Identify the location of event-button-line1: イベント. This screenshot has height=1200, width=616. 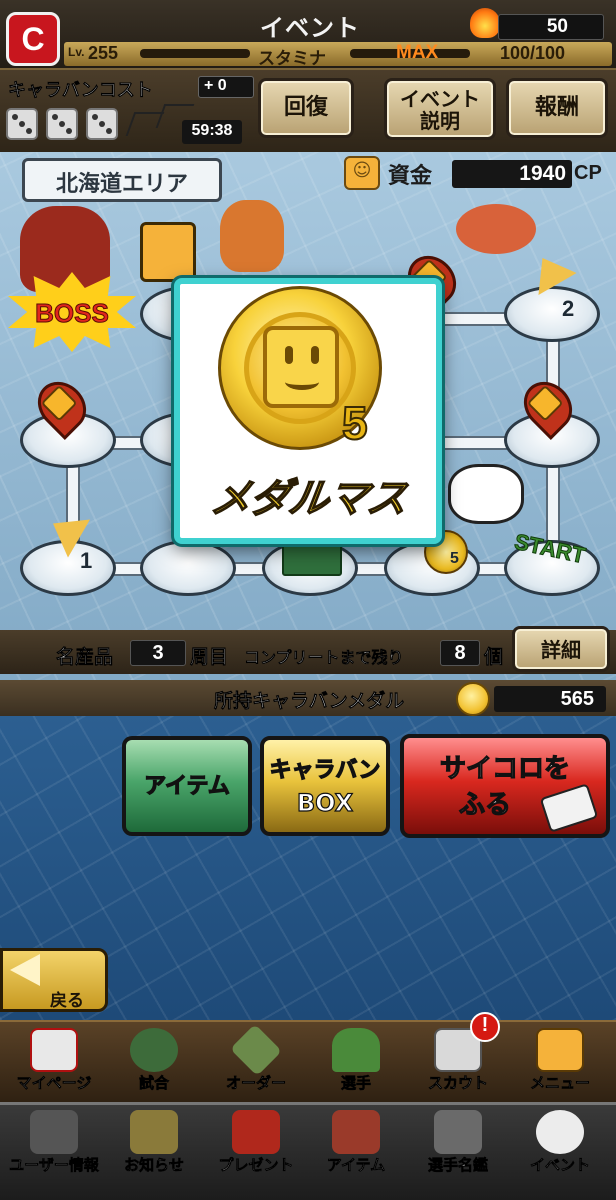
(440, 99).